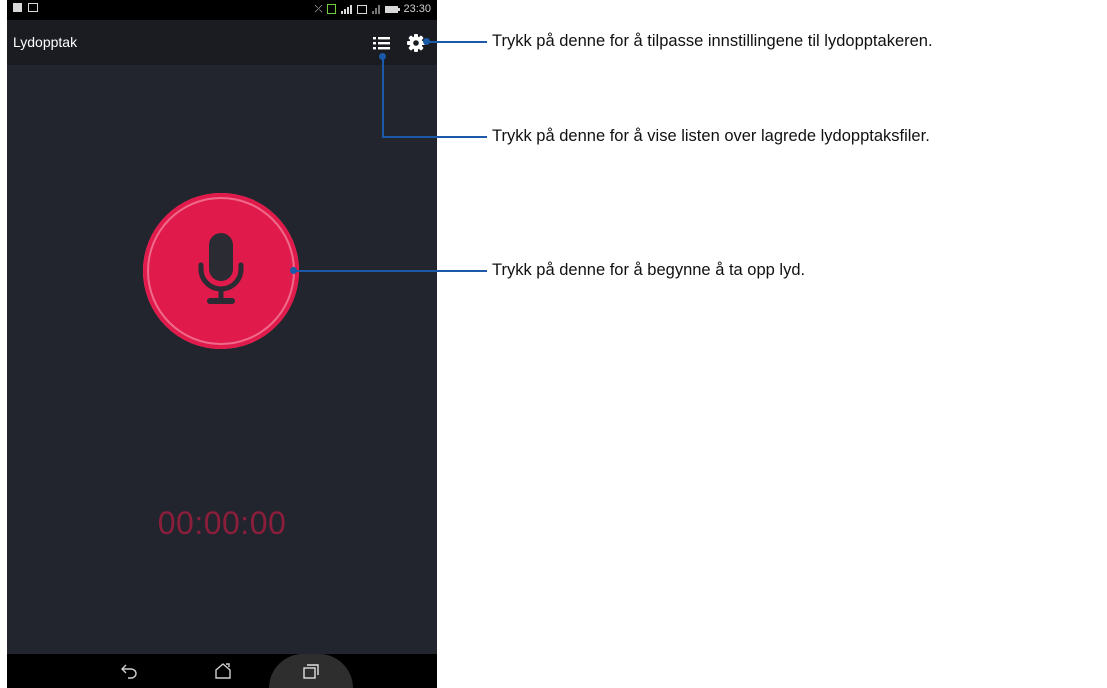 This screenshot has width=1107, height=688. I want to click on action-bar: Lydopptak, so click(222, 42).